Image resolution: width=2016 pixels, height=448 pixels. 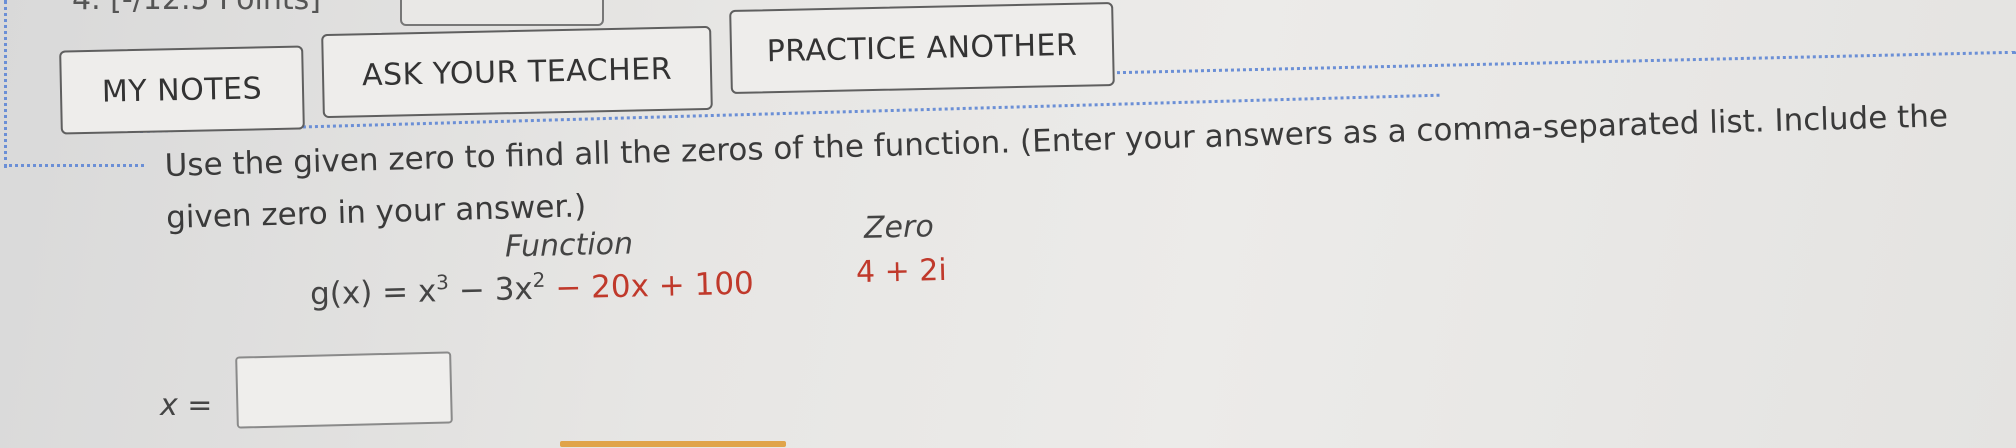 What do you see at coordinates (673, 444) in the screenshot?
I see `orange-submit-edge` at bounding box center [673, 444].